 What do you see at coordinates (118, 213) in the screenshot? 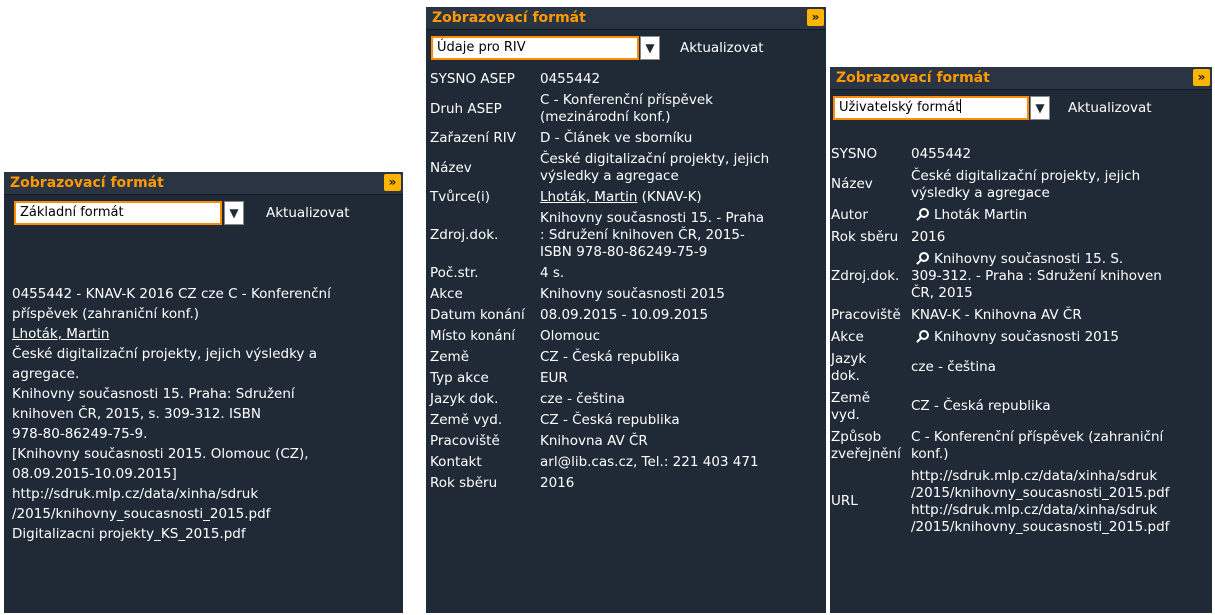
I see `format-select: Základní formát` at bounding box center [118, 213].